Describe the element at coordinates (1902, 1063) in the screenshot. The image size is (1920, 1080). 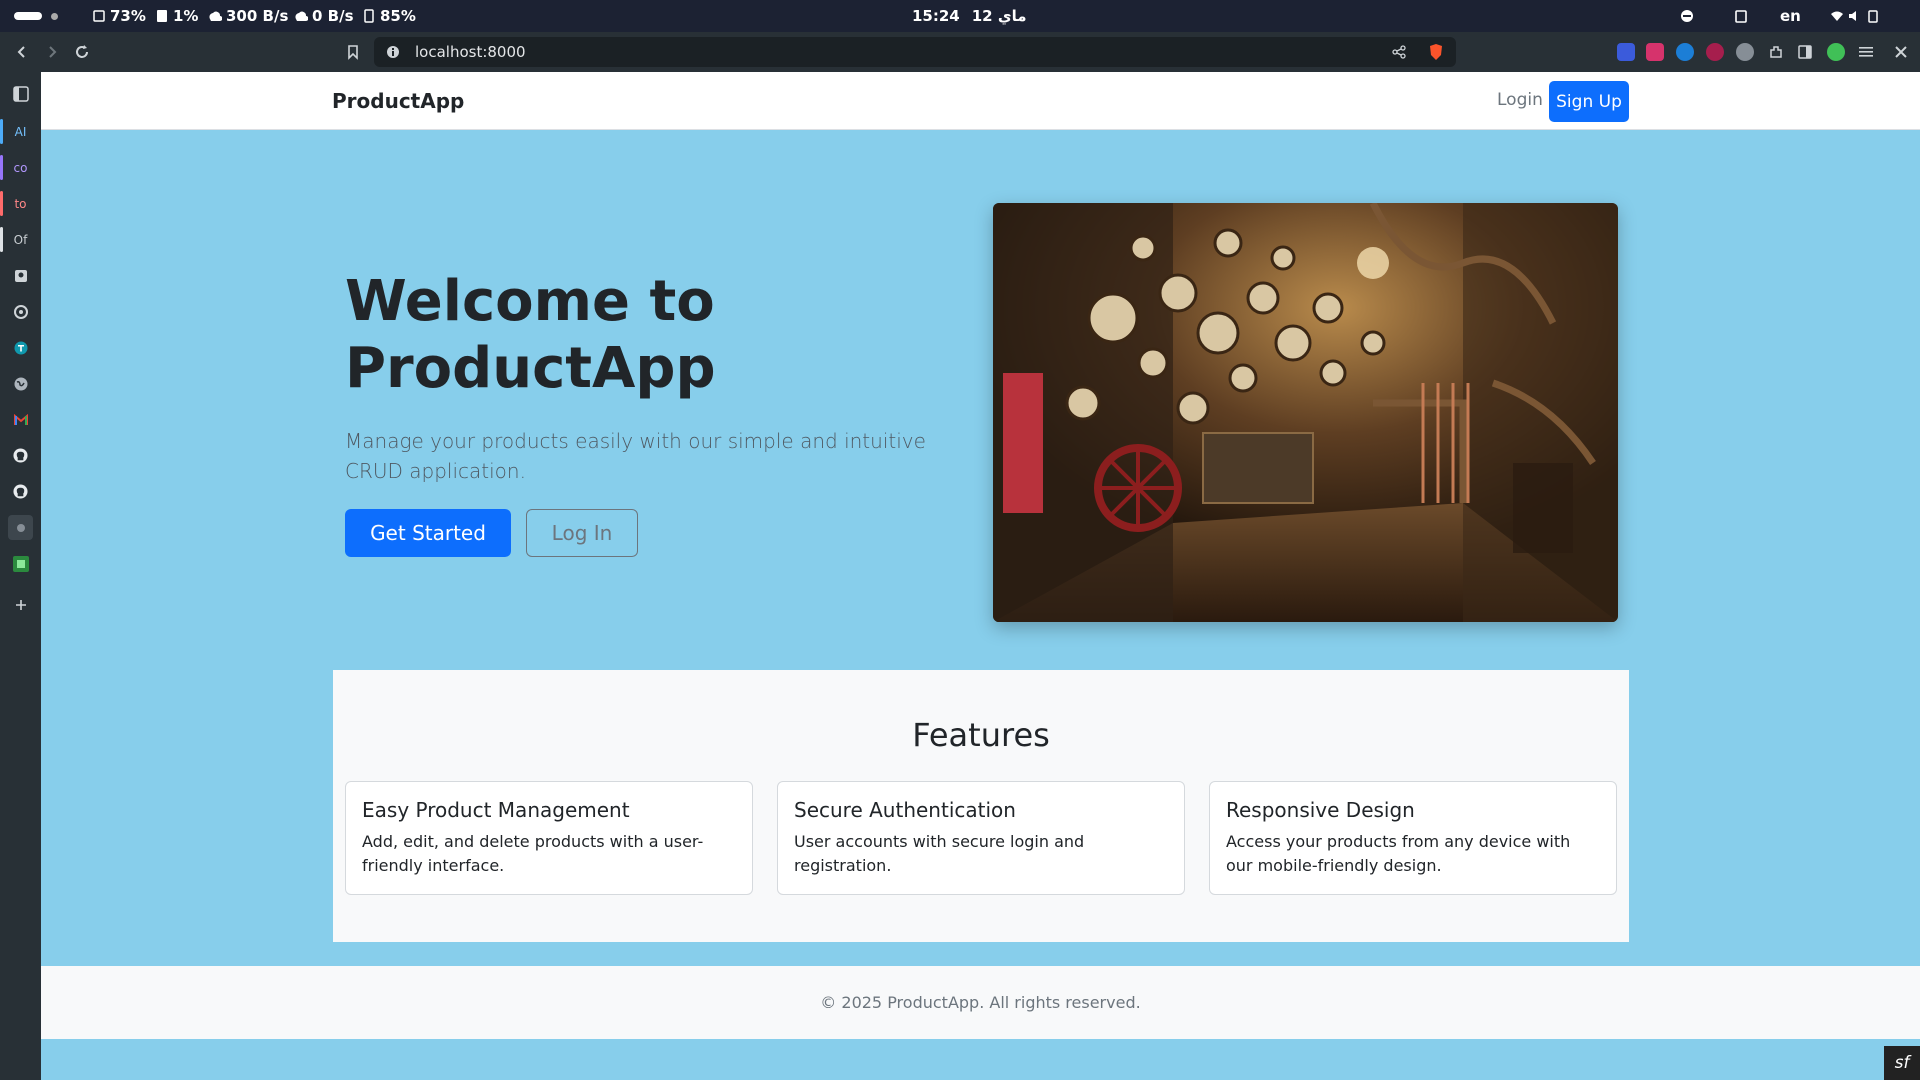
I see `symfony-toolbar-toggle: sf` at that location.